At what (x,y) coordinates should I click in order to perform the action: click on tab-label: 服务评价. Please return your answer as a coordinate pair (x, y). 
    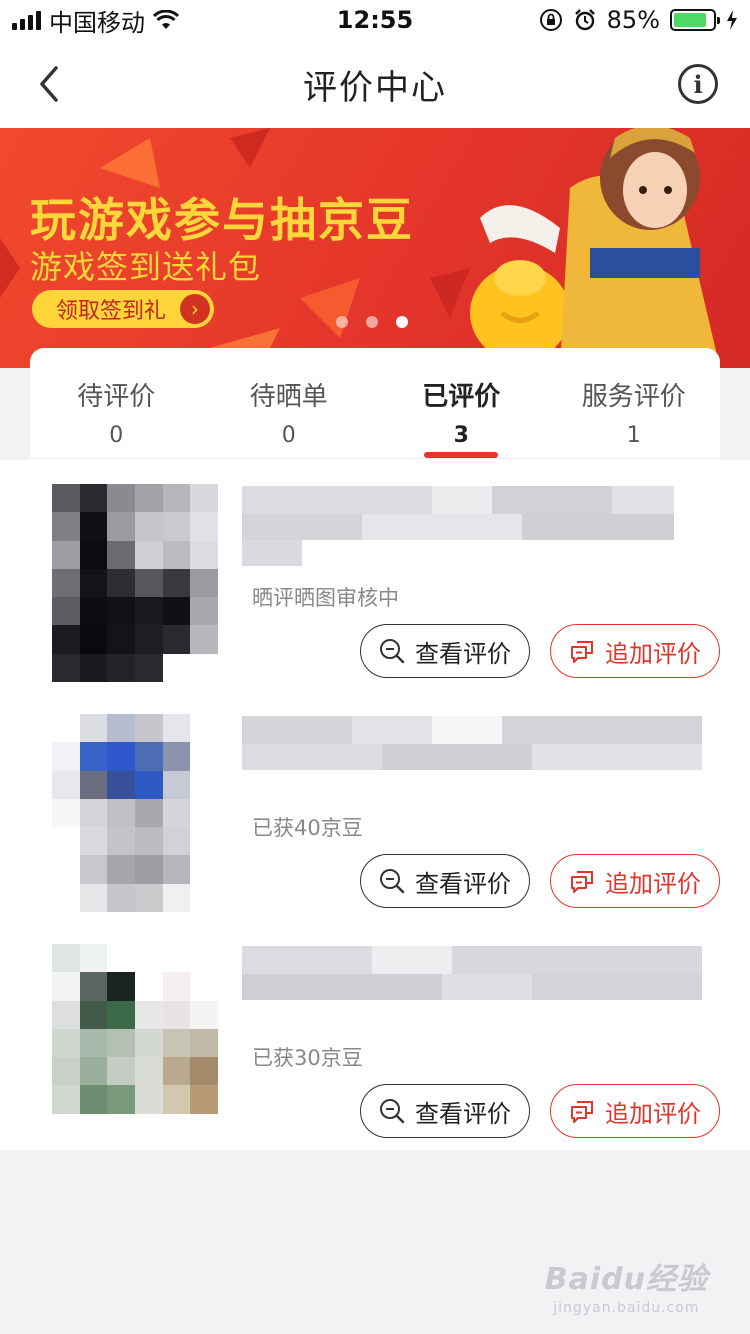
    Looking at the image, I should click on (633, 397).